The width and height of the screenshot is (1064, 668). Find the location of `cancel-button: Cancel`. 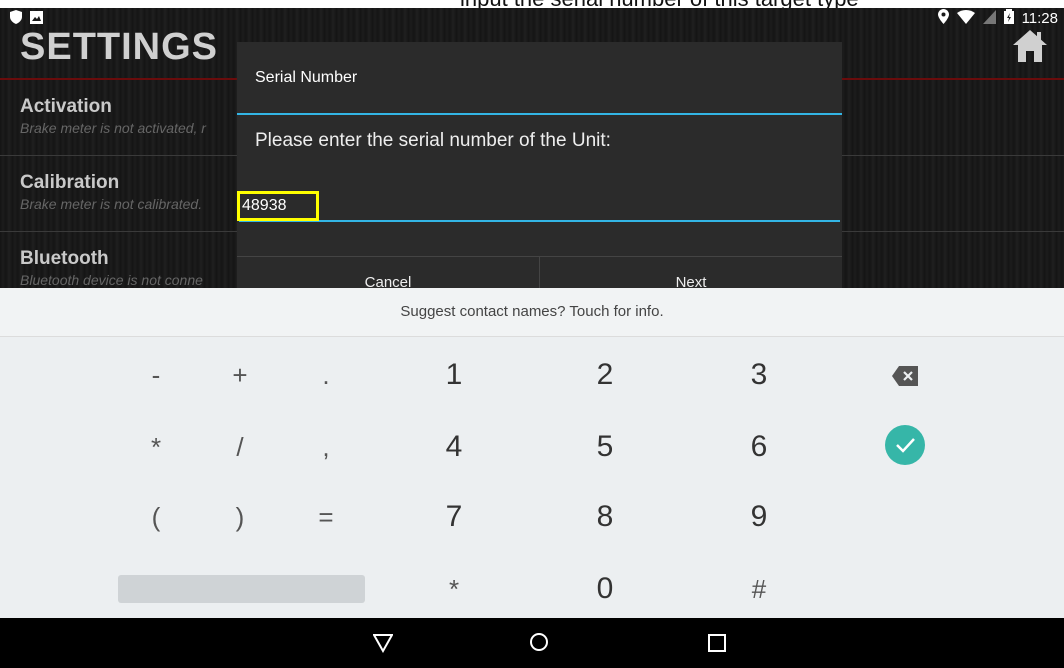

cancel-button: Cancel is located at coordinates (388, 281).